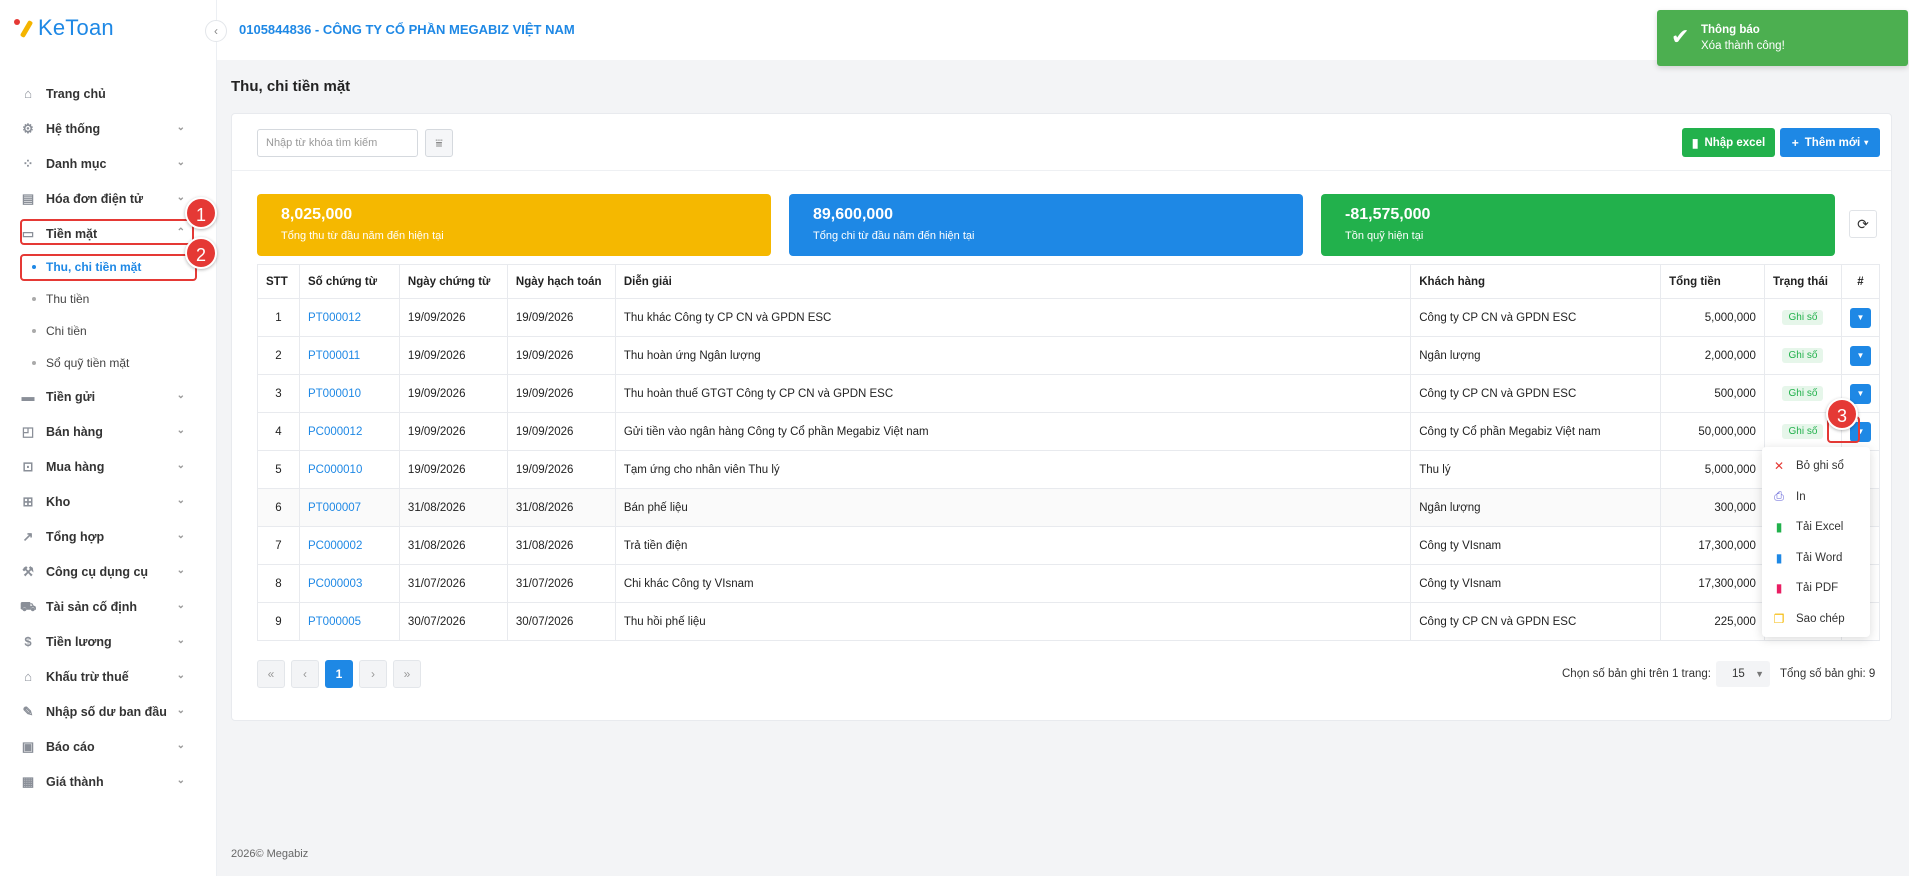 The height and width of the screenshot is (876, 1909). What do you see at coordinates (278, 281) in the screenshot?
I see `column-header: STT` at bounding box center [278, 281].